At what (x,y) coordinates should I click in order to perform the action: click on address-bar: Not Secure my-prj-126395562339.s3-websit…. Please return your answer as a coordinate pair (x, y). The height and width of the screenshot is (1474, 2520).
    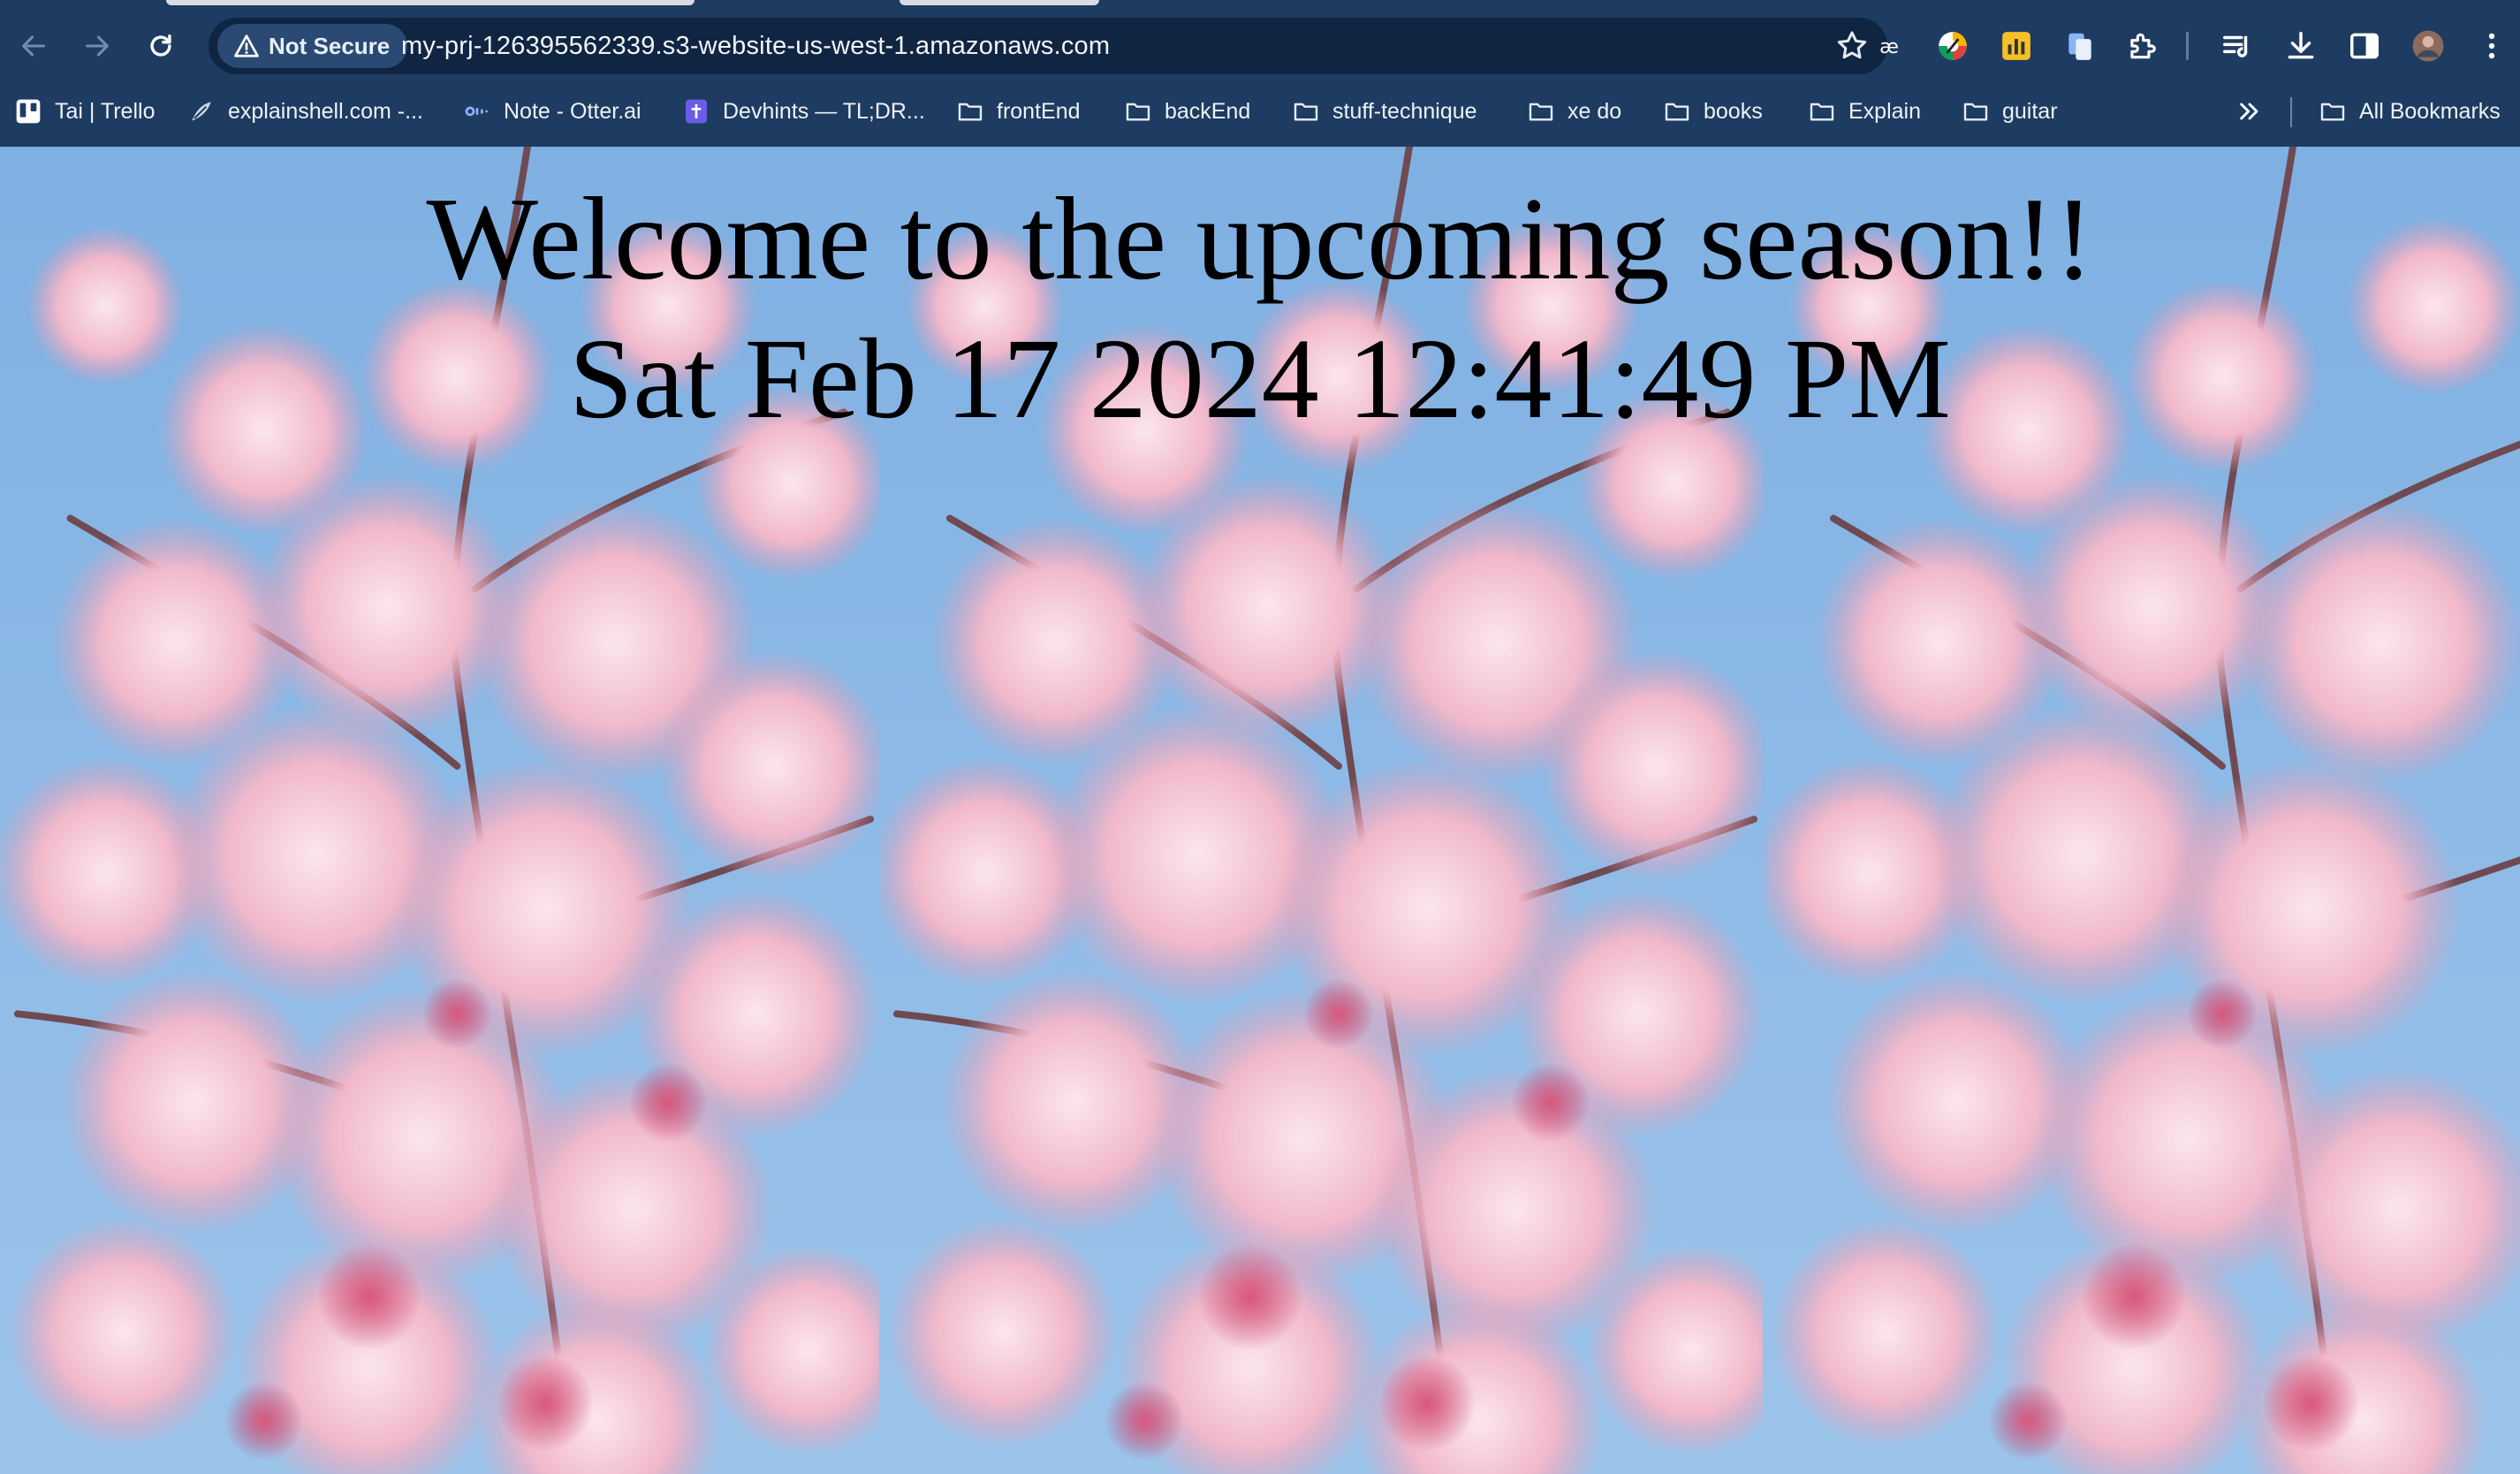
    Looking at the image, I should click on (1048, 46).